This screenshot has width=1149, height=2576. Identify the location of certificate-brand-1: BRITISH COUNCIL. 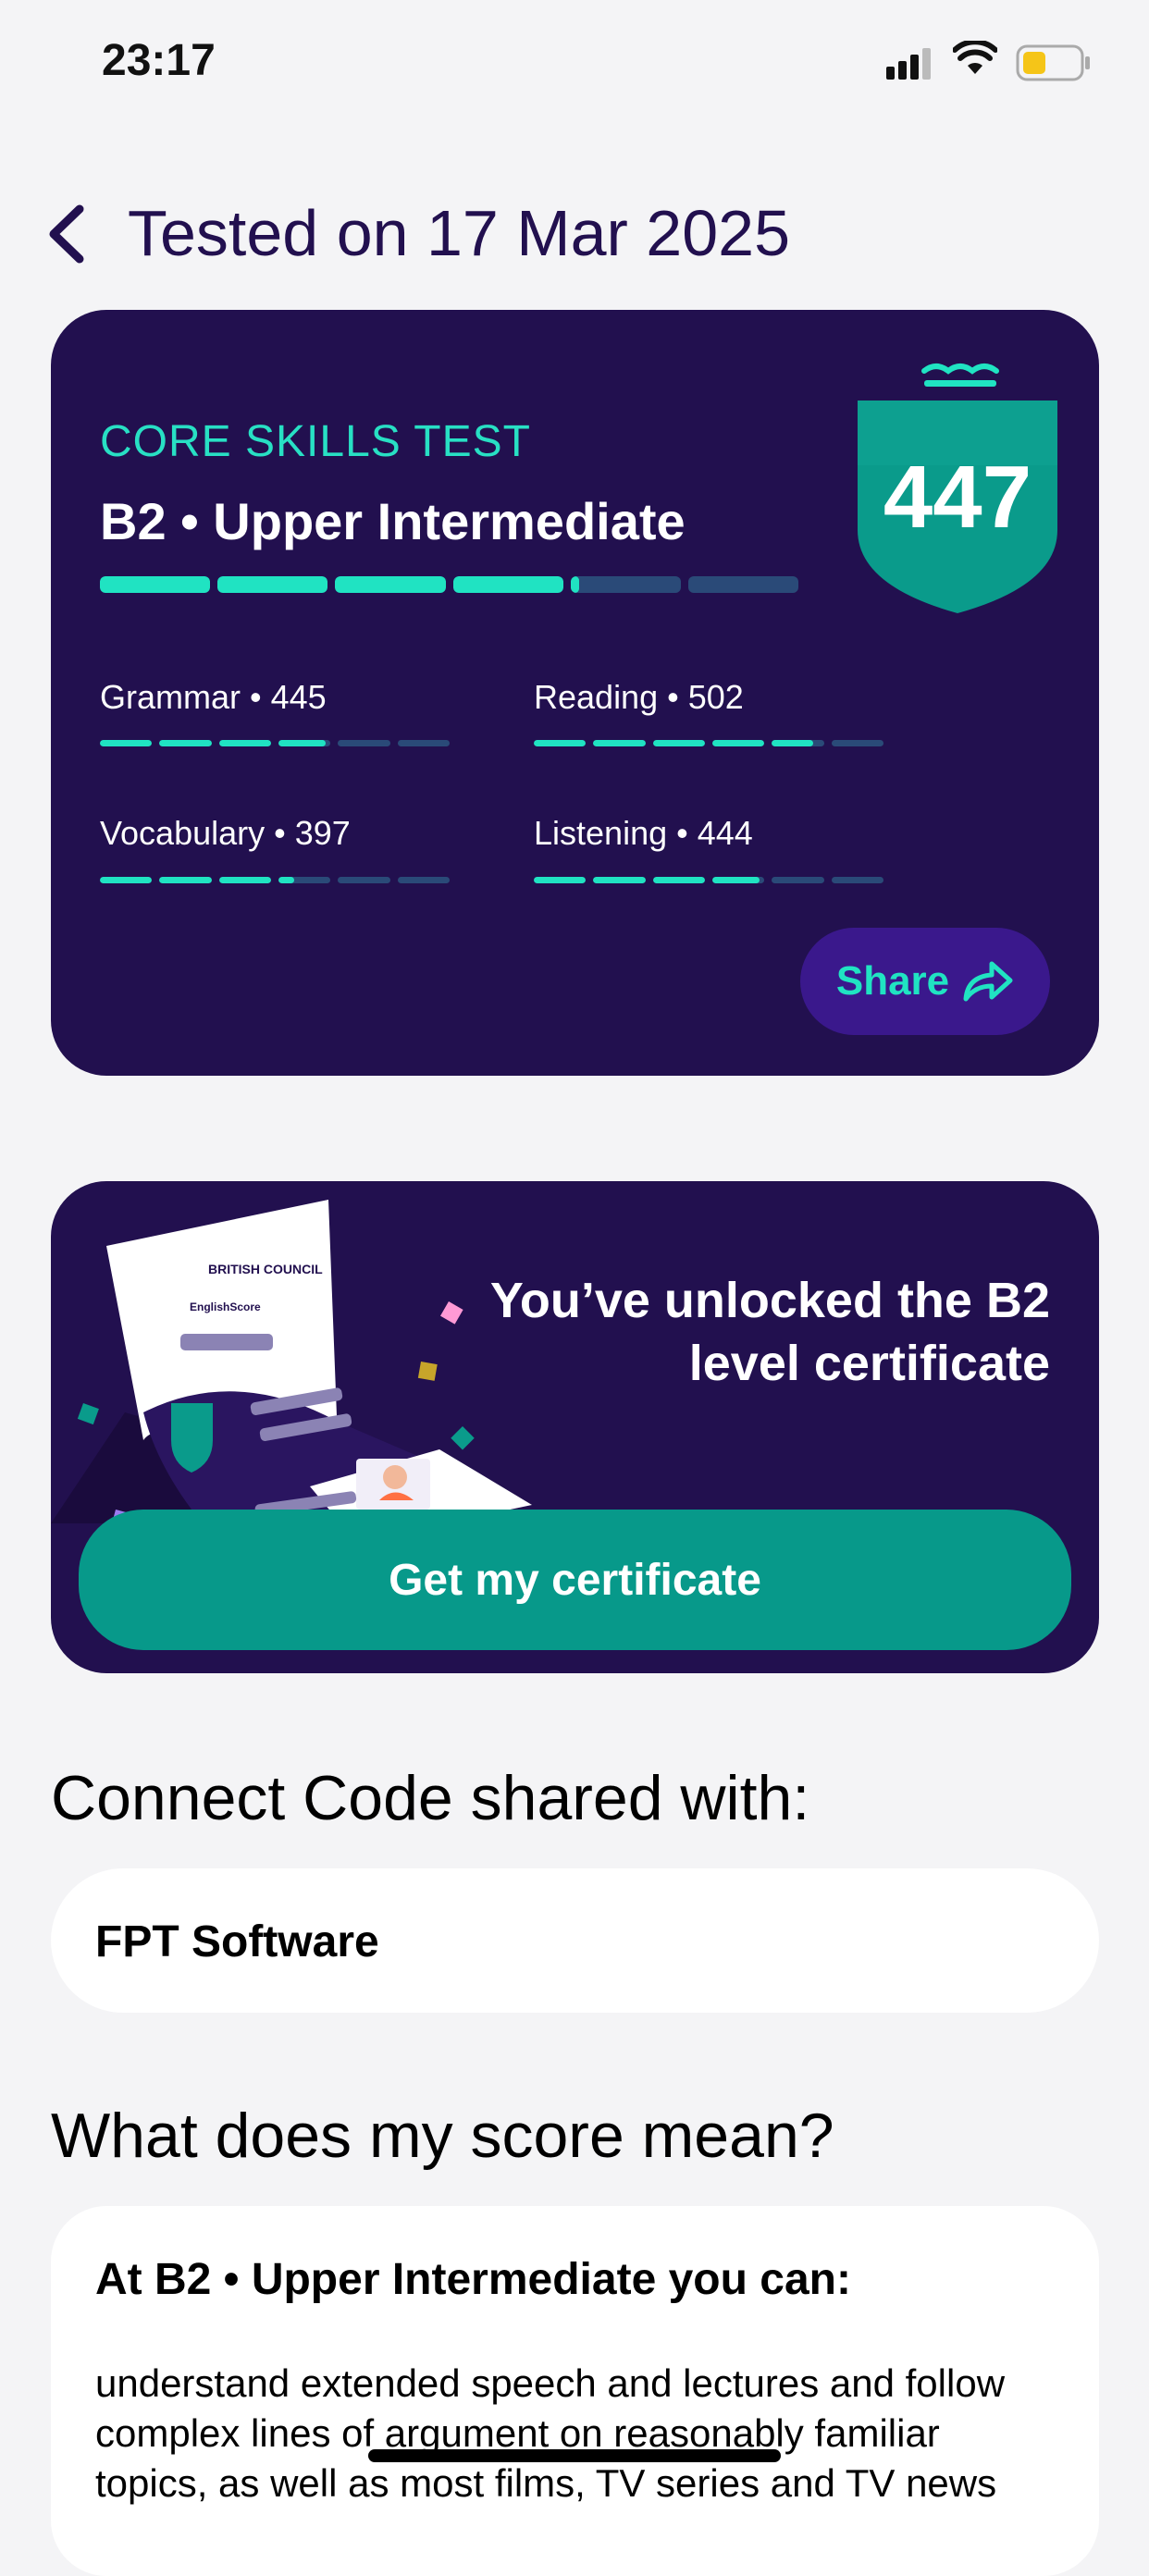
(266, 1269).